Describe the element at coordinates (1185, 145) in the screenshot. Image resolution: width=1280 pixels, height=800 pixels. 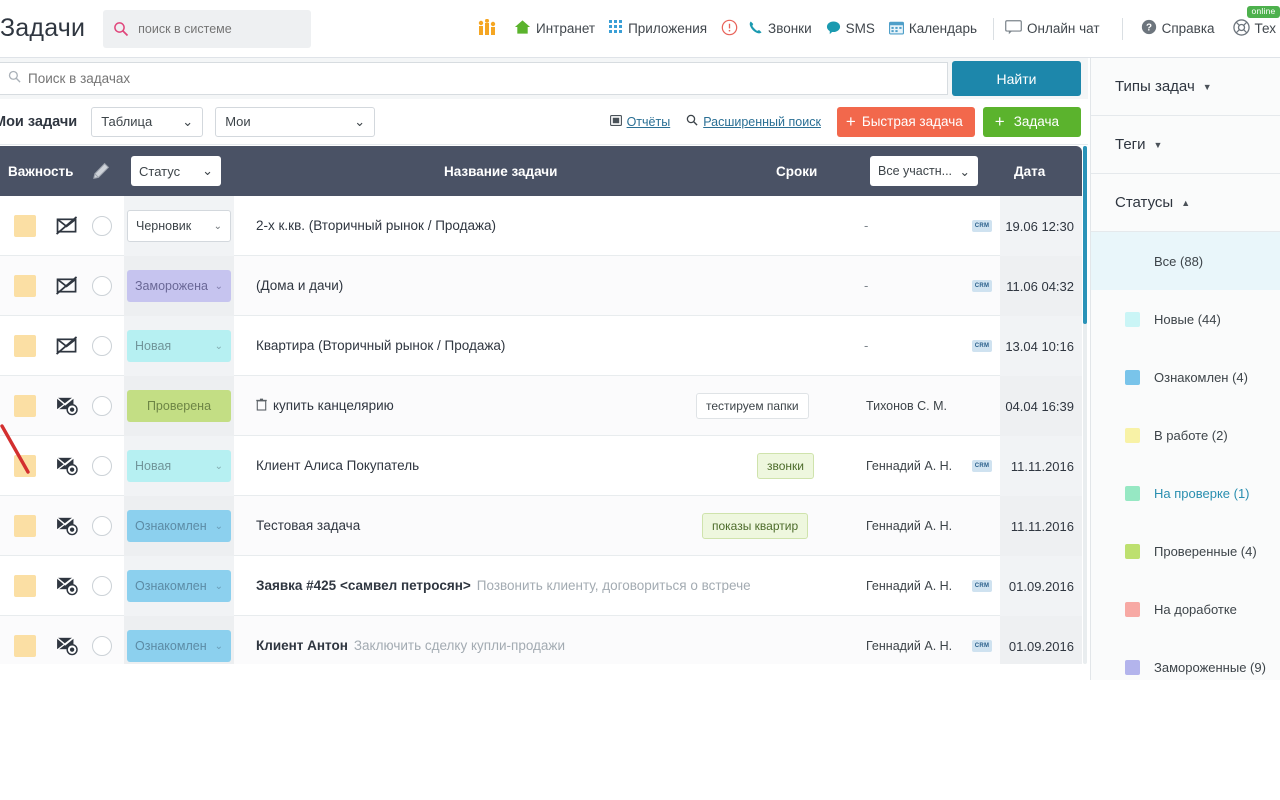
I see `sidebar-section-tags: Теги ▼` at that location.